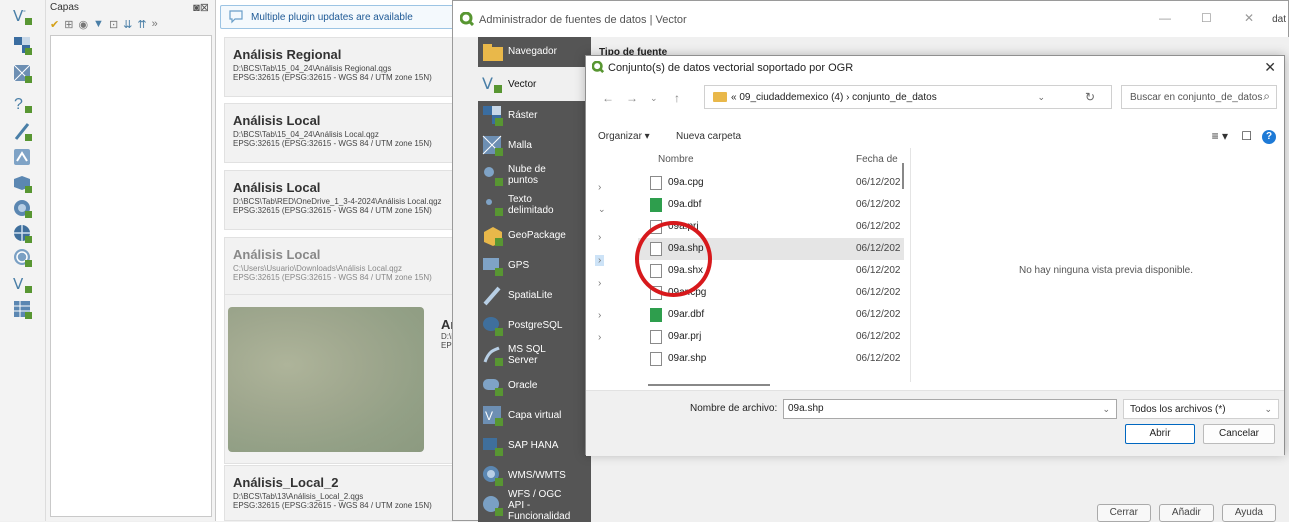 The height and width of the screenshot is (522, 1289). What do you see at coordinates (673, 259) in the screenshot?
I see `highlight-annotation-circle` at bounding box center [673, 259].